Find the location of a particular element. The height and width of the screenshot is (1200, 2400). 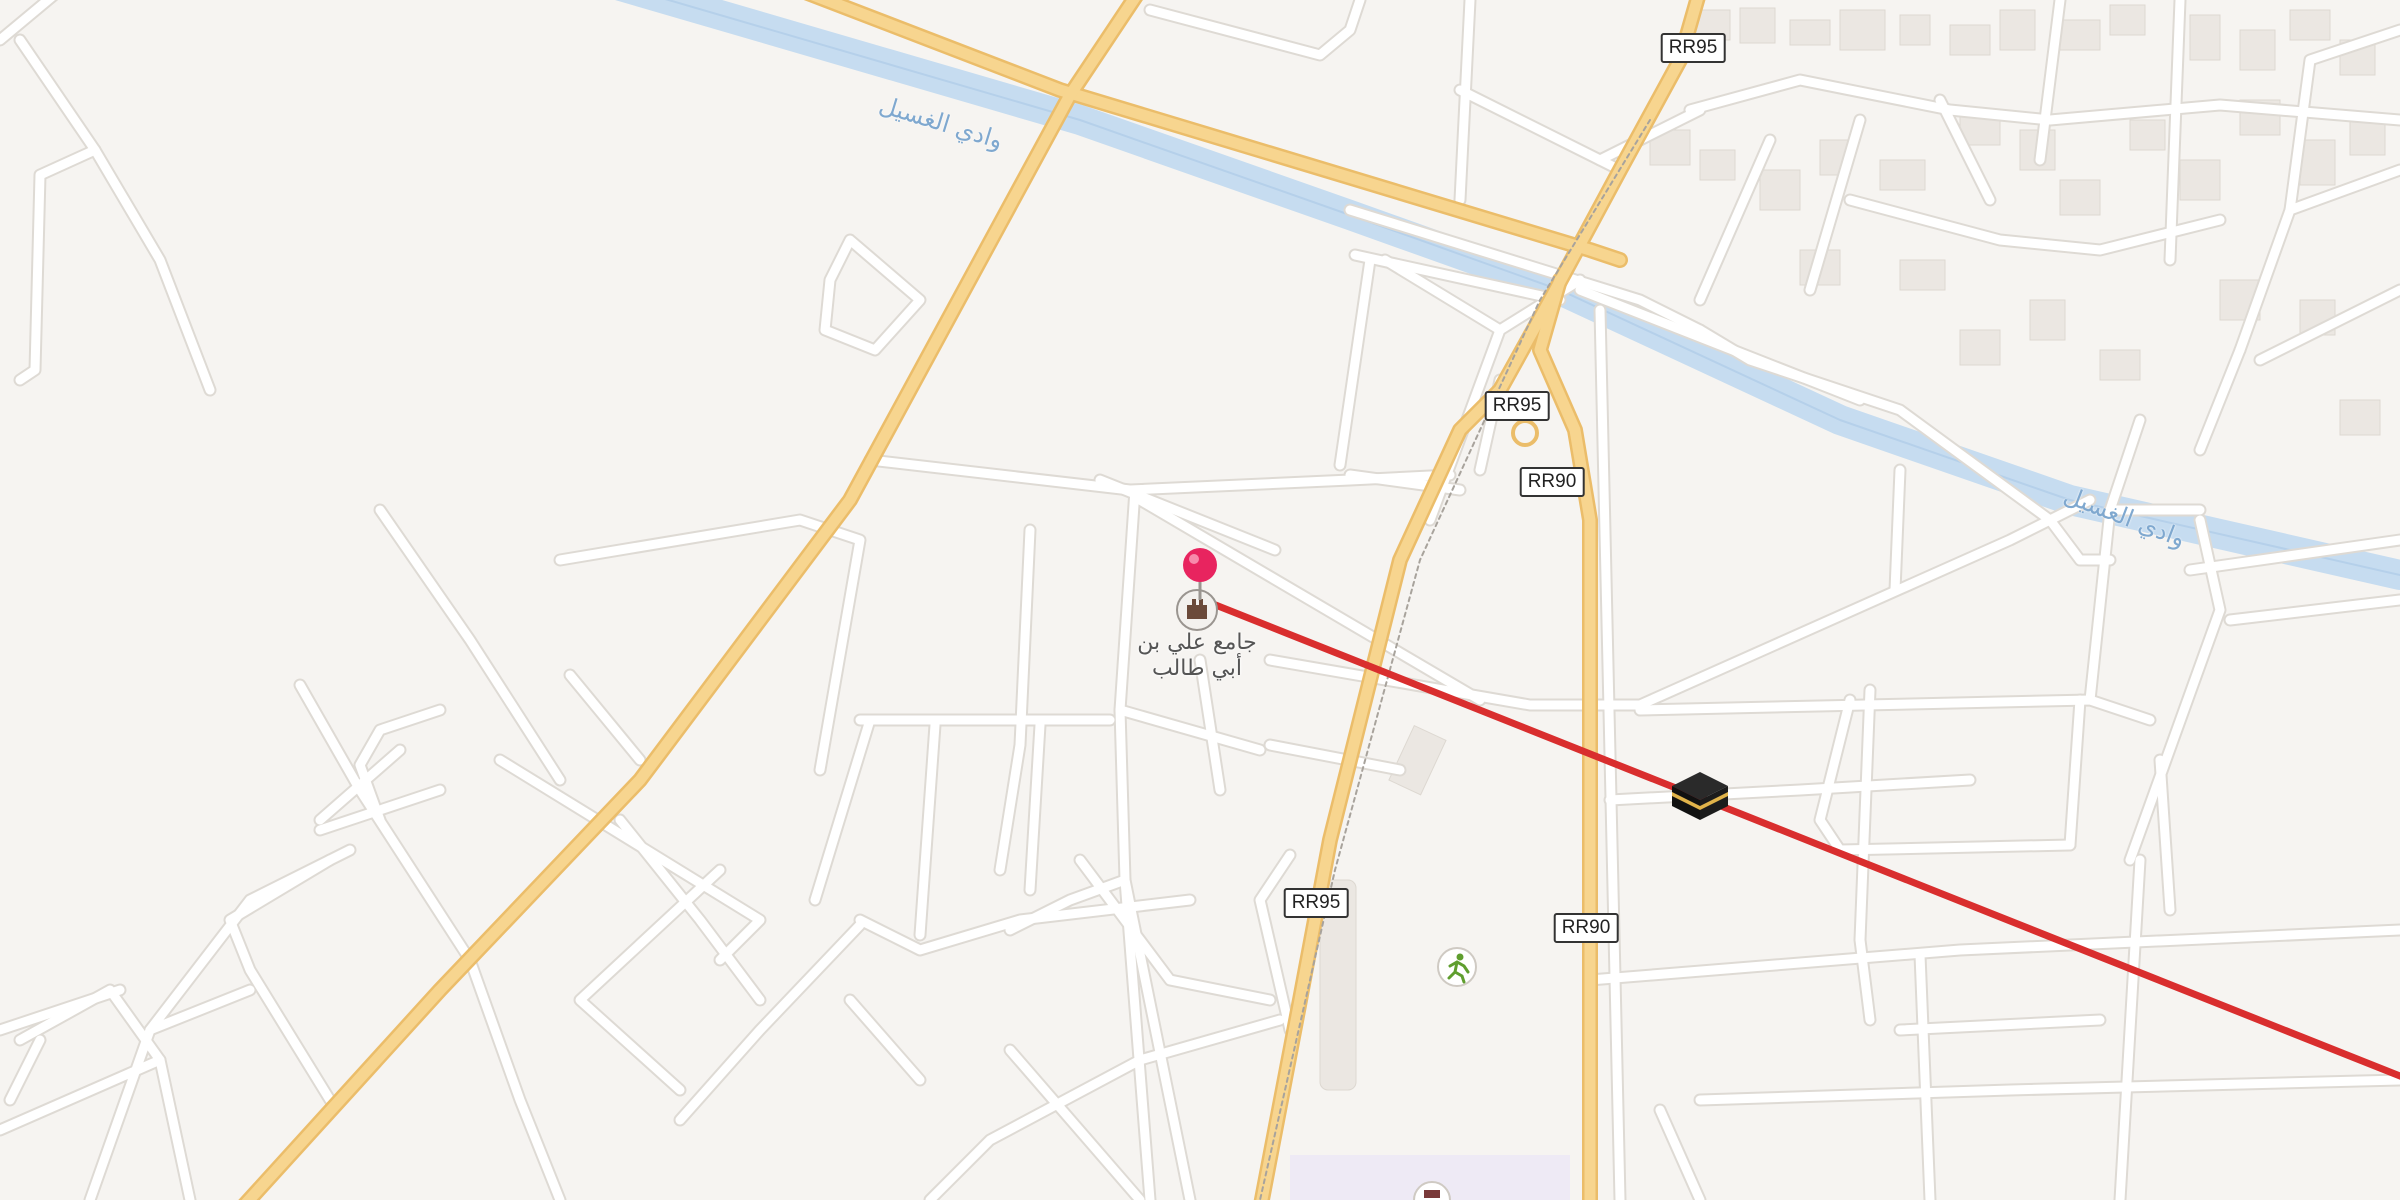

mosque-label: جامع علي بن أبي طالب is located at coordinates (1196, 656).